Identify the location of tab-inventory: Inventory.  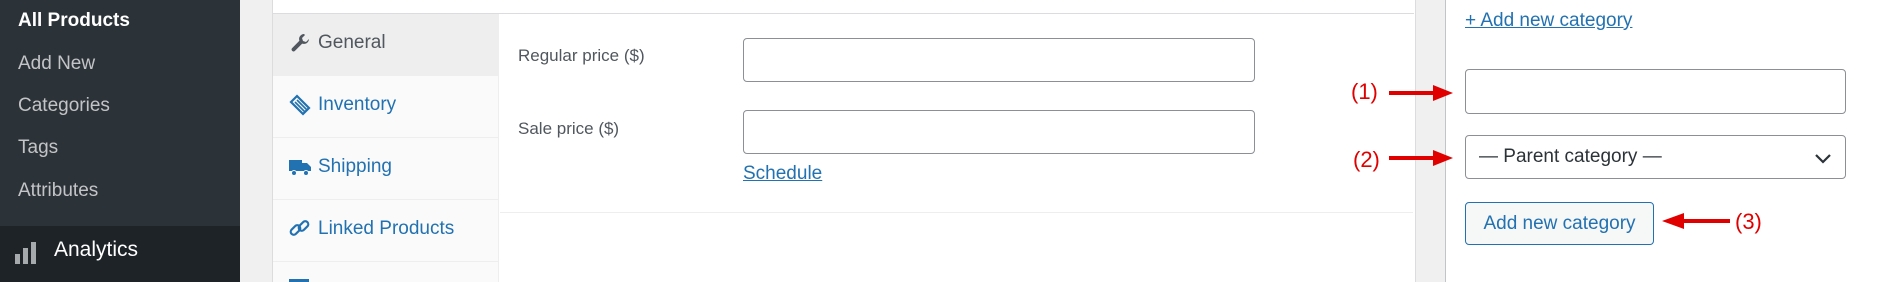
(385, 107).